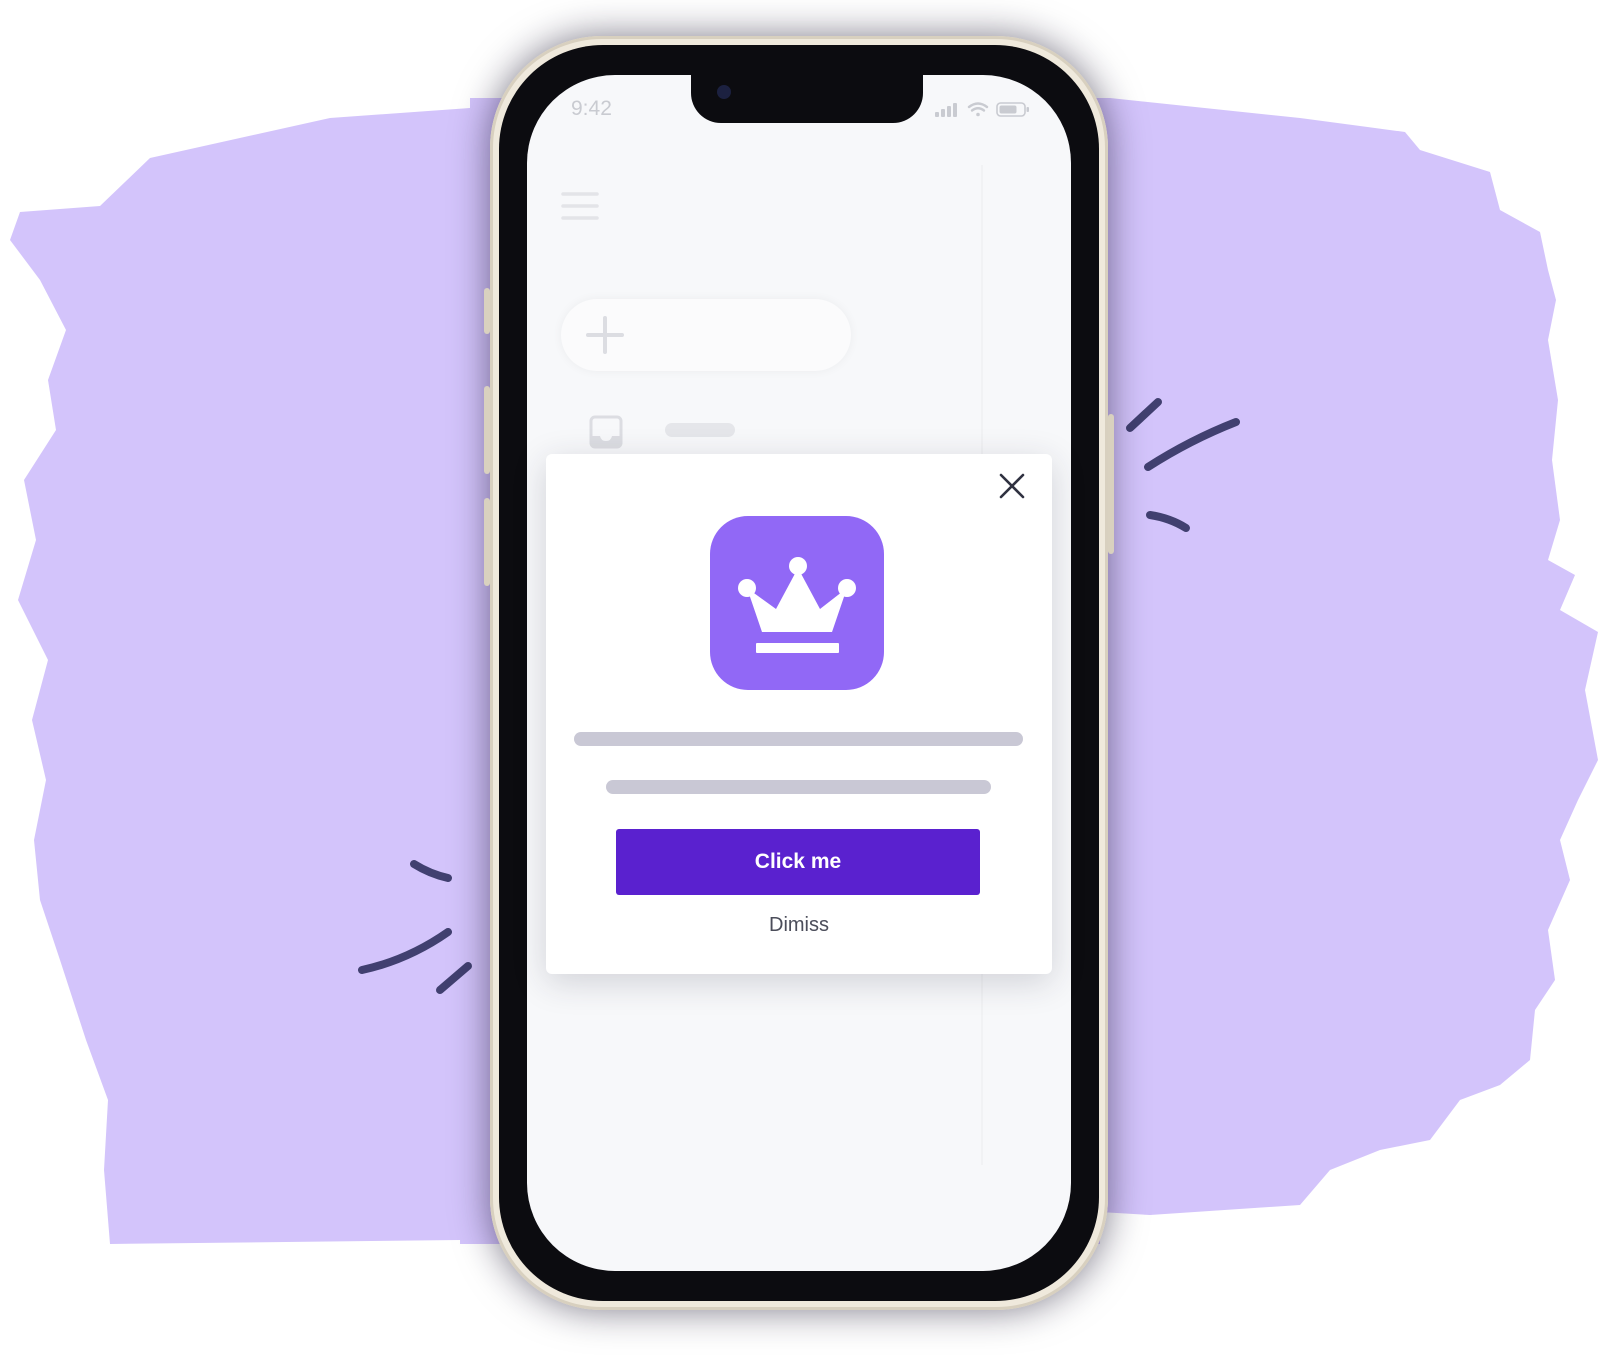  I want to click on premium-app-icon, so click(797, 603).